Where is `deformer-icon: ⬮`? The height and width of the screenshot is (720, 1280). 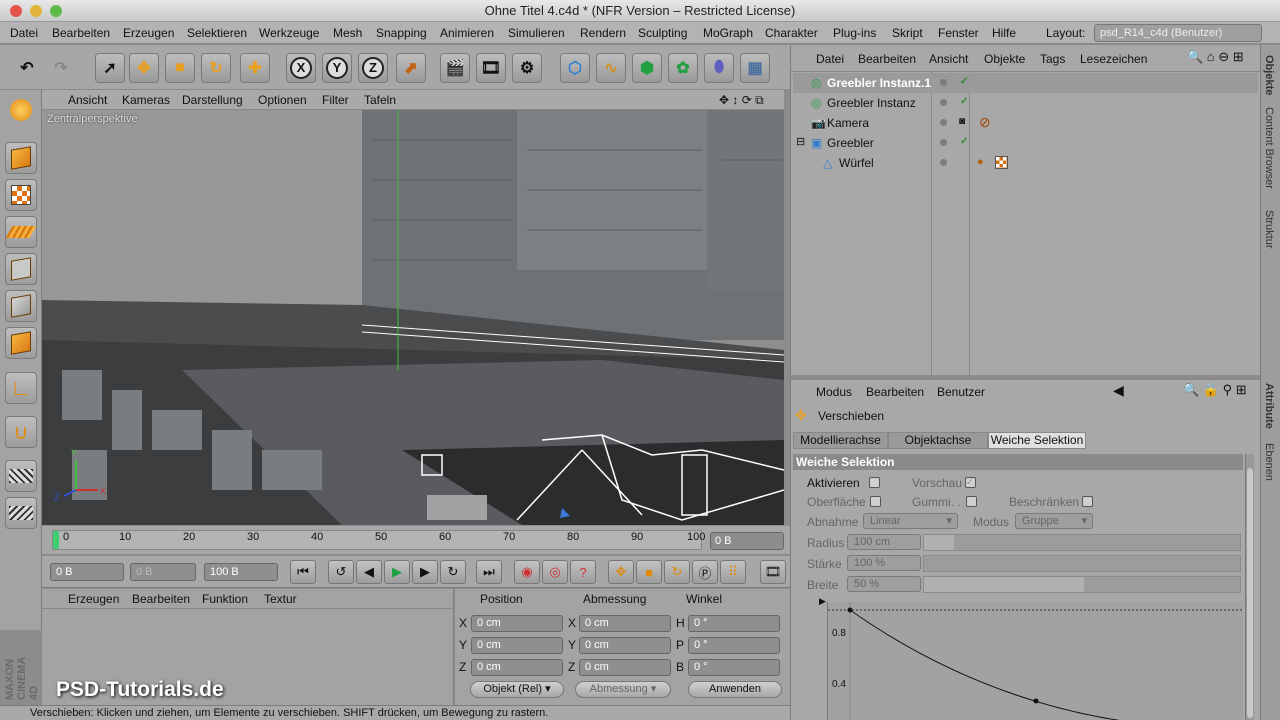 deformer-icon: ⬮ is located at coordinates (719, 68).